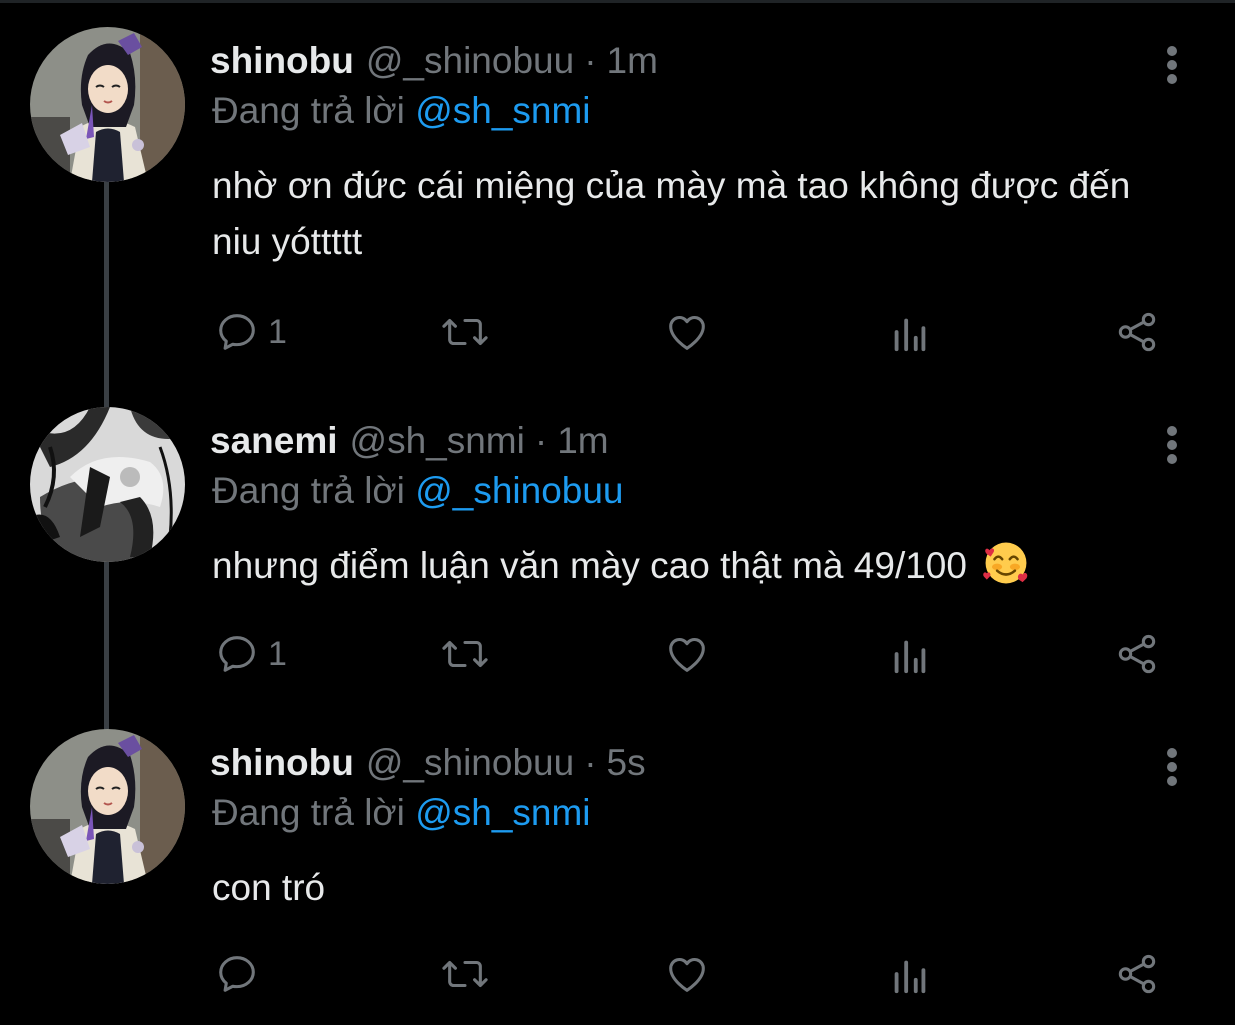 This screenshot has height=1025, width=1235. What do you see at coordinates (1005, 563) in the screenshot?
I see `smiling-face-with-hearts-icon` at bounding box center [1005, 563].